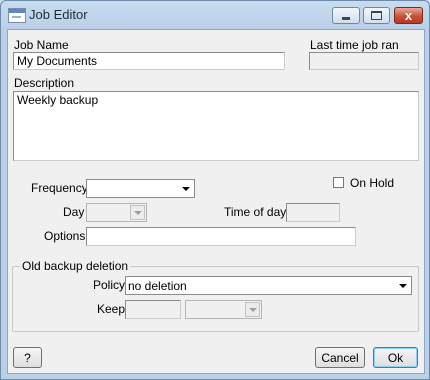 This screenshot has height=380, width=430. Describe the element at coordinates (59, 188) in the screenshot. I see `frequency-label: Frequency` at that location.